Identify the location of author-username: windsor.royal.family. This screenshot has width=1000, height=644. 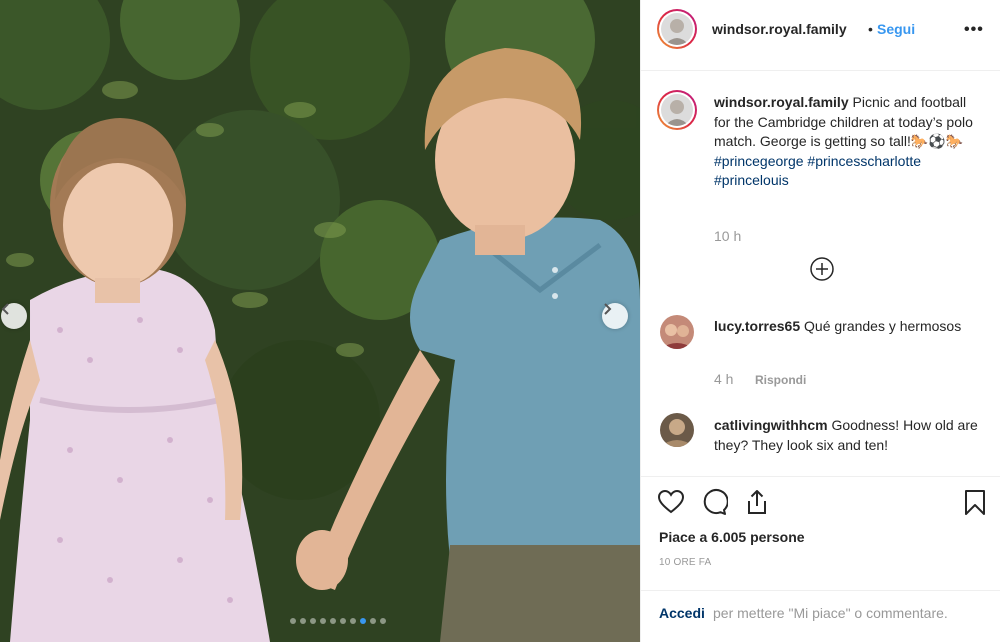
(779, 29).